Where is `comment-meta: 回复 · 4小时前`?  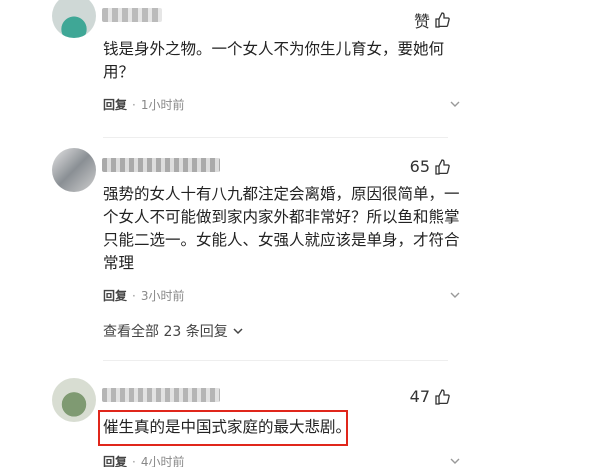 comment-meta: 回复 · 4小时前 is located at coordinates (143, 460).